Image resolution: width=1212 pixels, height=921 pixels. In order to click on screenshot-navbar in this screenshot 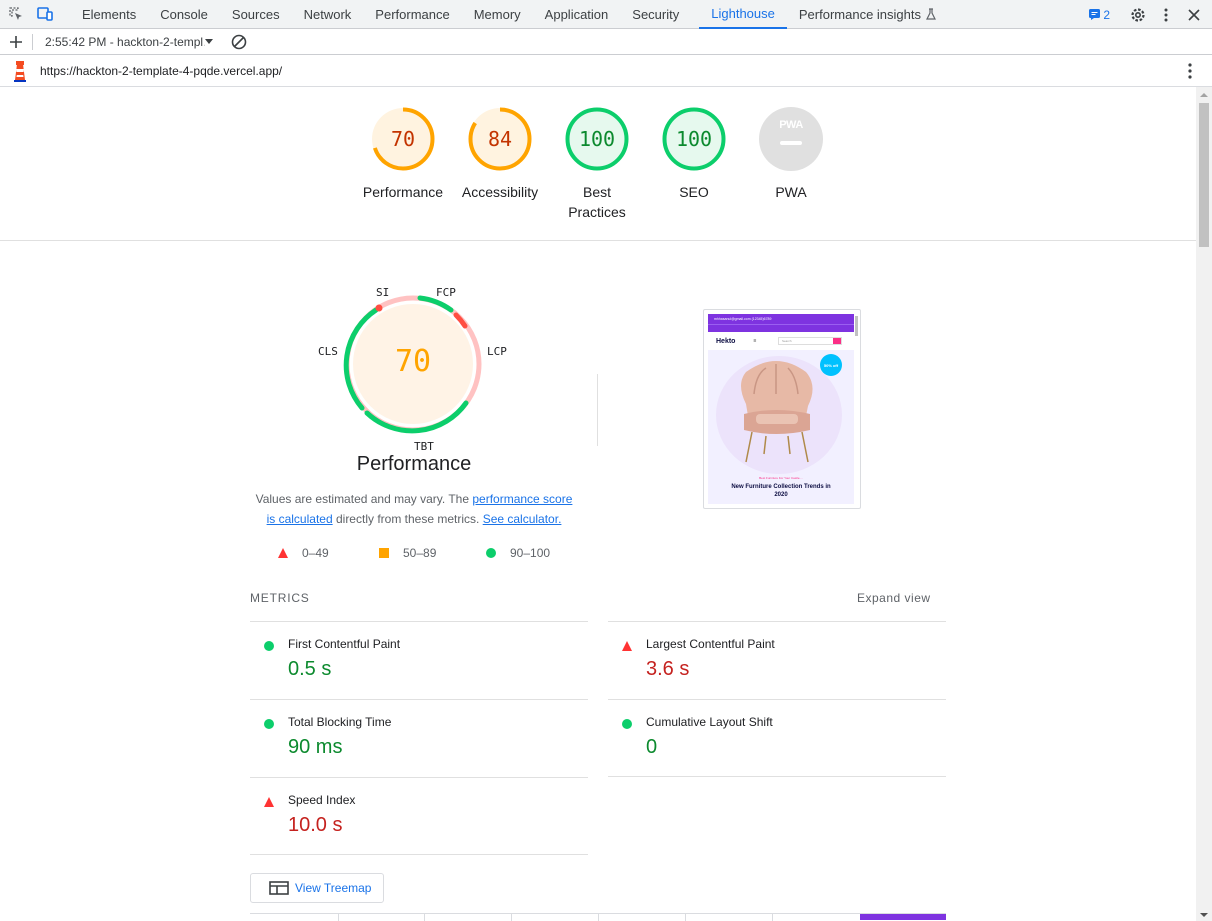, I will do `click(781, 328)`.